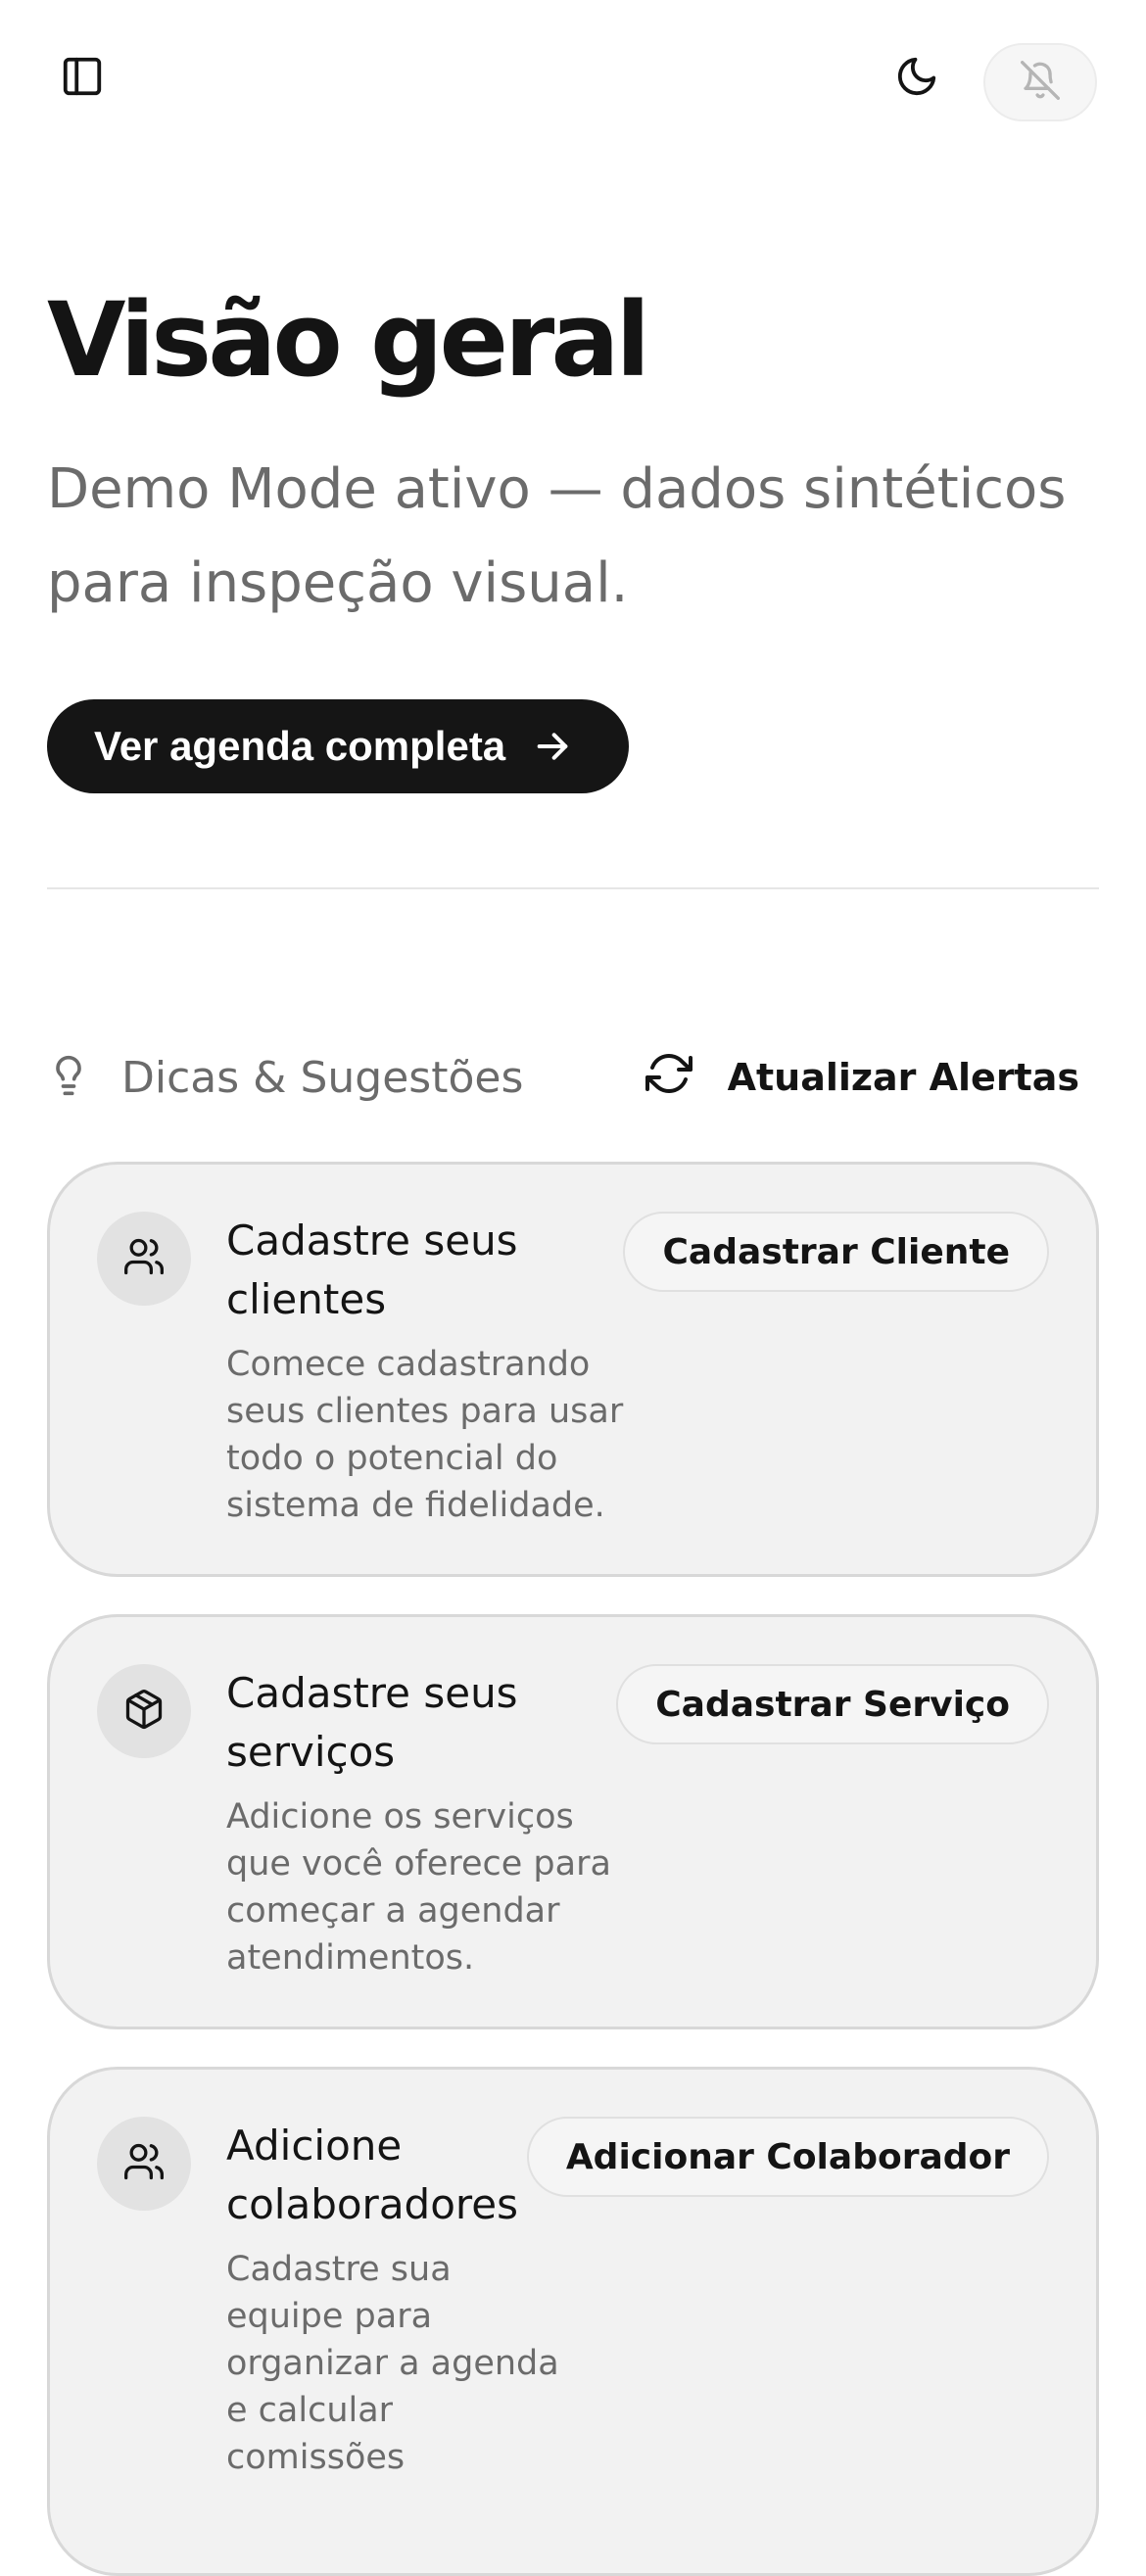 The height and width of the screenshot is (2576, 1146). What do you see at coordinates (393, 1911) in the screenshot?
I see `card-desc-line: começar a agendar` at bounding box center [393, 1911].